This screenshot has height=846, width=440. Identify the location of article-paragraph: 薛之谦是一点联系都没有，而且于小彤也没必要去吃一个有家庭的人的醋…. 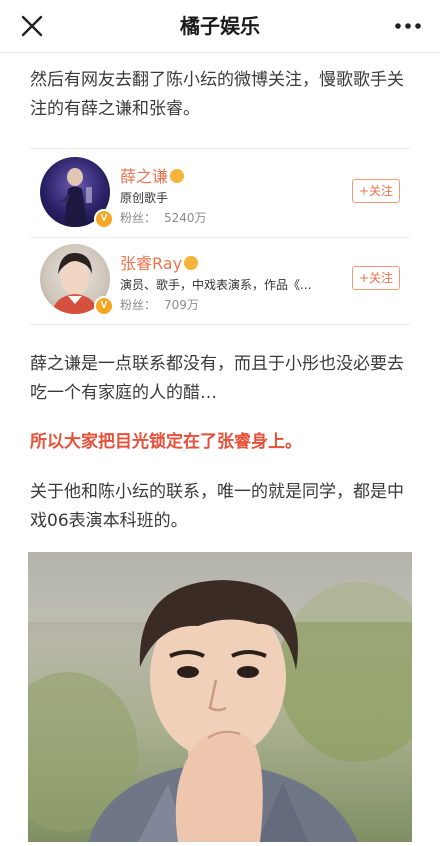
(217, 378).